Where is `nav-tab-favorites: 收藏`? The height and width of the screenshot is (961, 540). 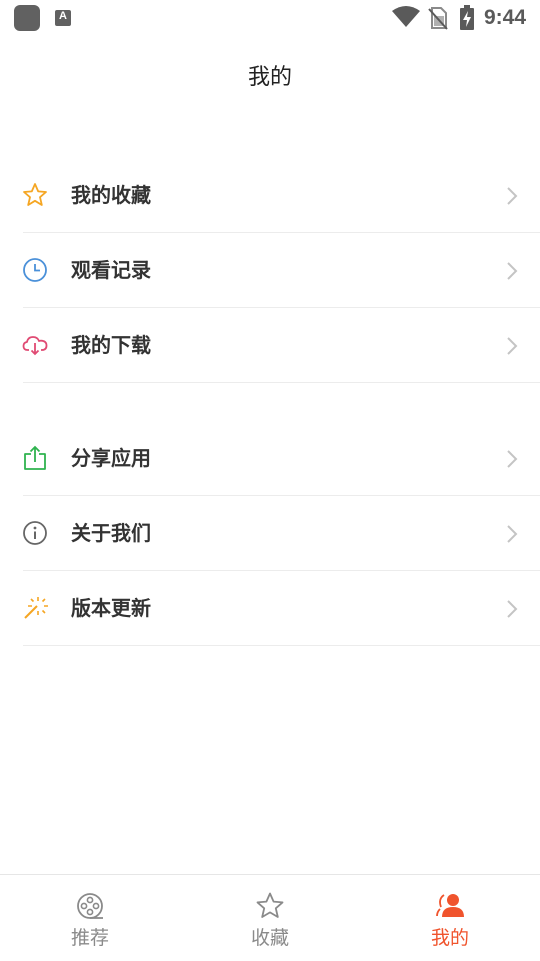 nav-tab-favorites: 收藏 is located at coordinates (270, 918).